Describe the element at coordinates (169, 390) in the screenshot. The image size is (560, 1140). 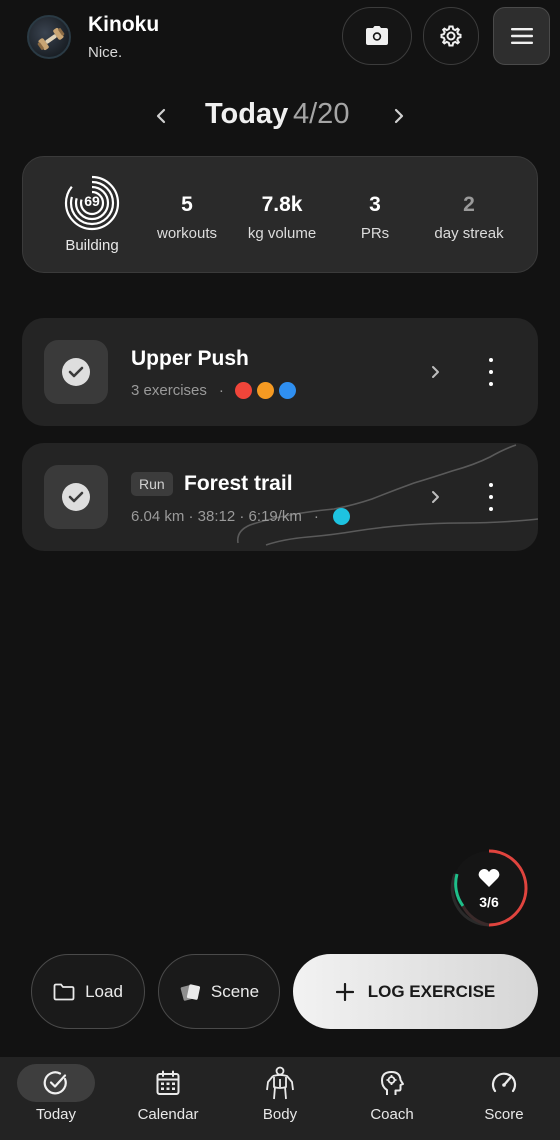
I see `exercise-count: 3 exercises` at that location.